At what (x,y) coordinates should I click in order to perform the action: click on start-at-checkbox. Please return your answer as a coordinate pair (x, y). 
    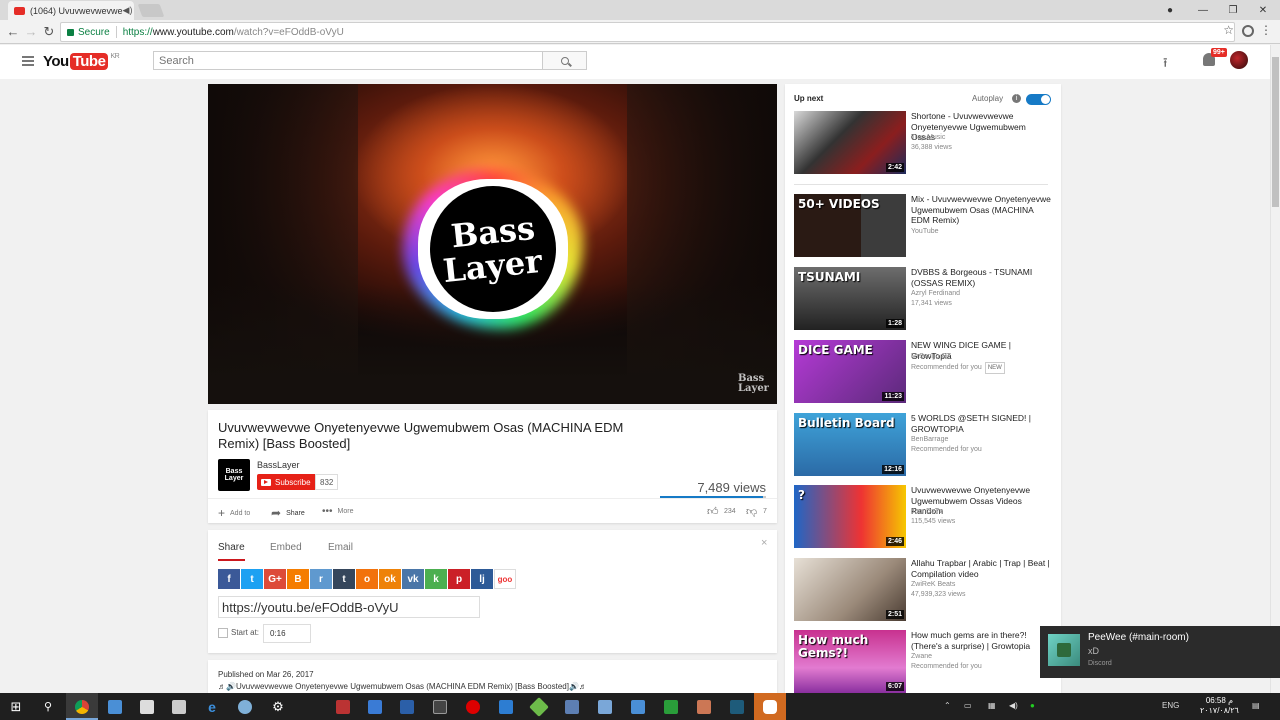
    Looking at the image, I should click on (223, 633).